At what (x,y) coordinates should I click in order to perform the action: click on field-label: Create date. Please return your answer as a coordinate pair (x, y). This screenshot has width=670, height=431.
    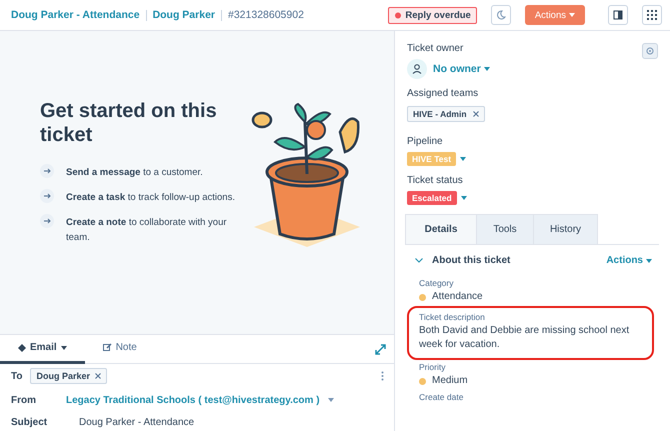
    Looking at the image, I should click on (441, 397).